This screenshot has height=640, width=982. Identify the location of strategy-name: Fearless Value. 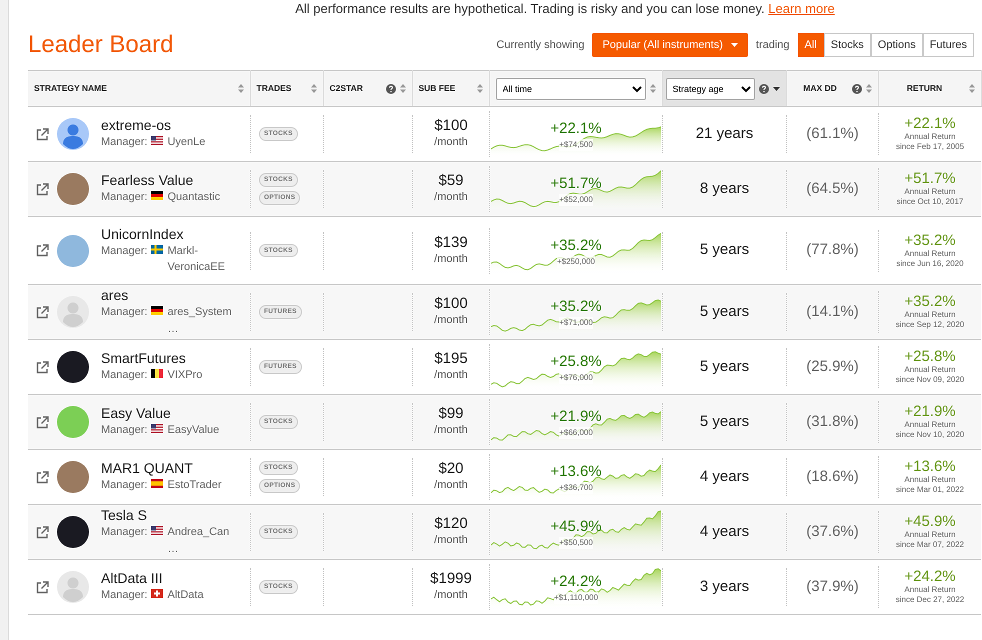
(160, 181).